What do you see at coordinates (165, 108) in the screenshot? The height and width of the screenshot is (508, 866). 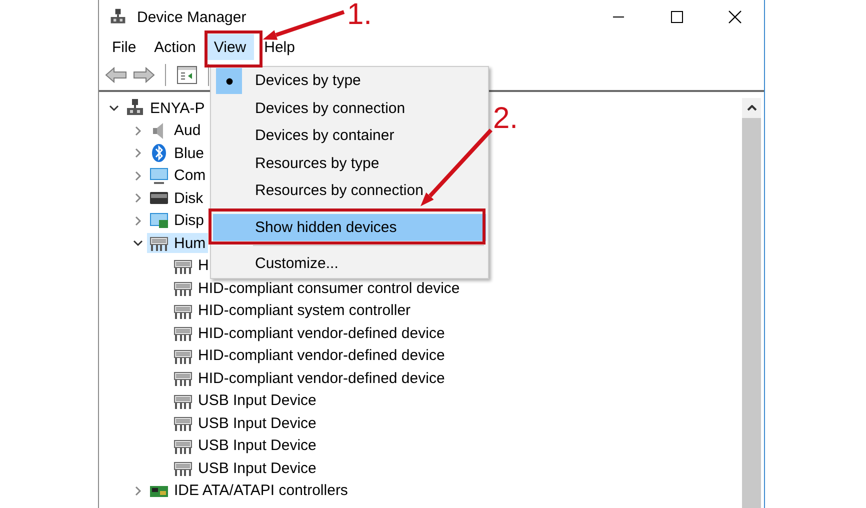 I see `tree-item: ENYA-P` at bounding box center [165, 108].